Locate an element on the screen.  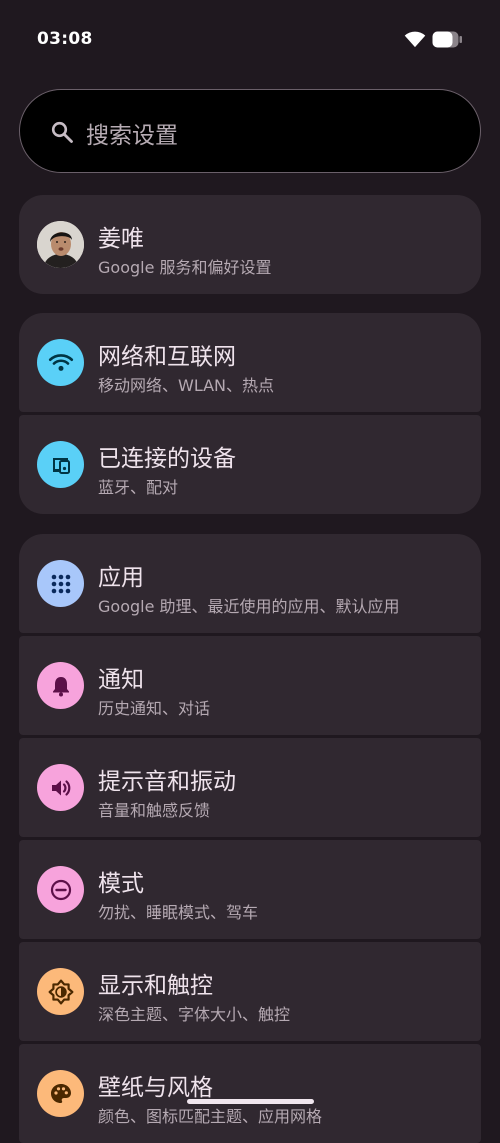
settings-item-connected-devices: 已连接的设备 蓝牙、配对 is located at coordinates (250, 464).